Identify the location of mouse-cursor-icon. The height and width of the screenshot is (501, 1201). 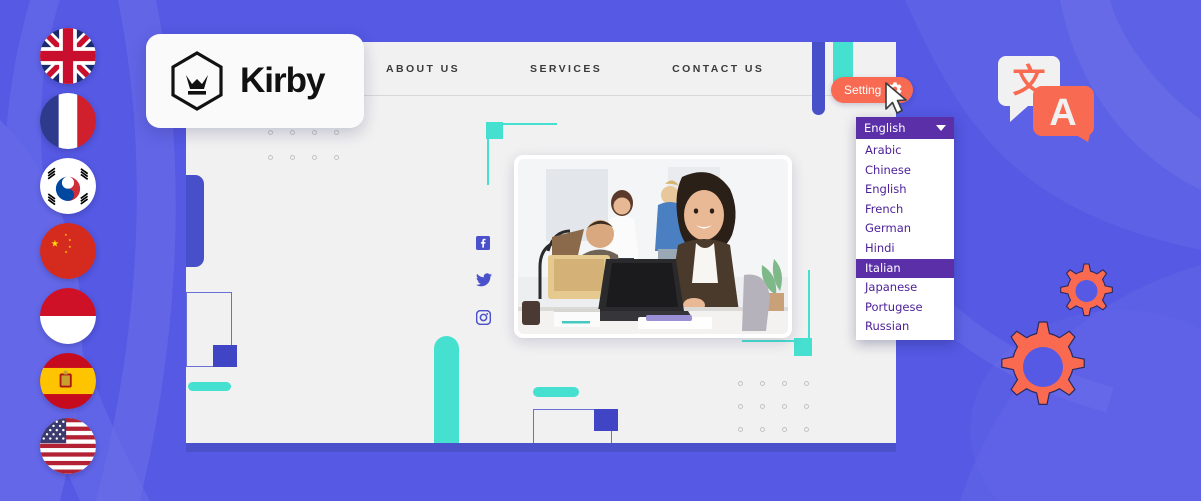
(897, 101).